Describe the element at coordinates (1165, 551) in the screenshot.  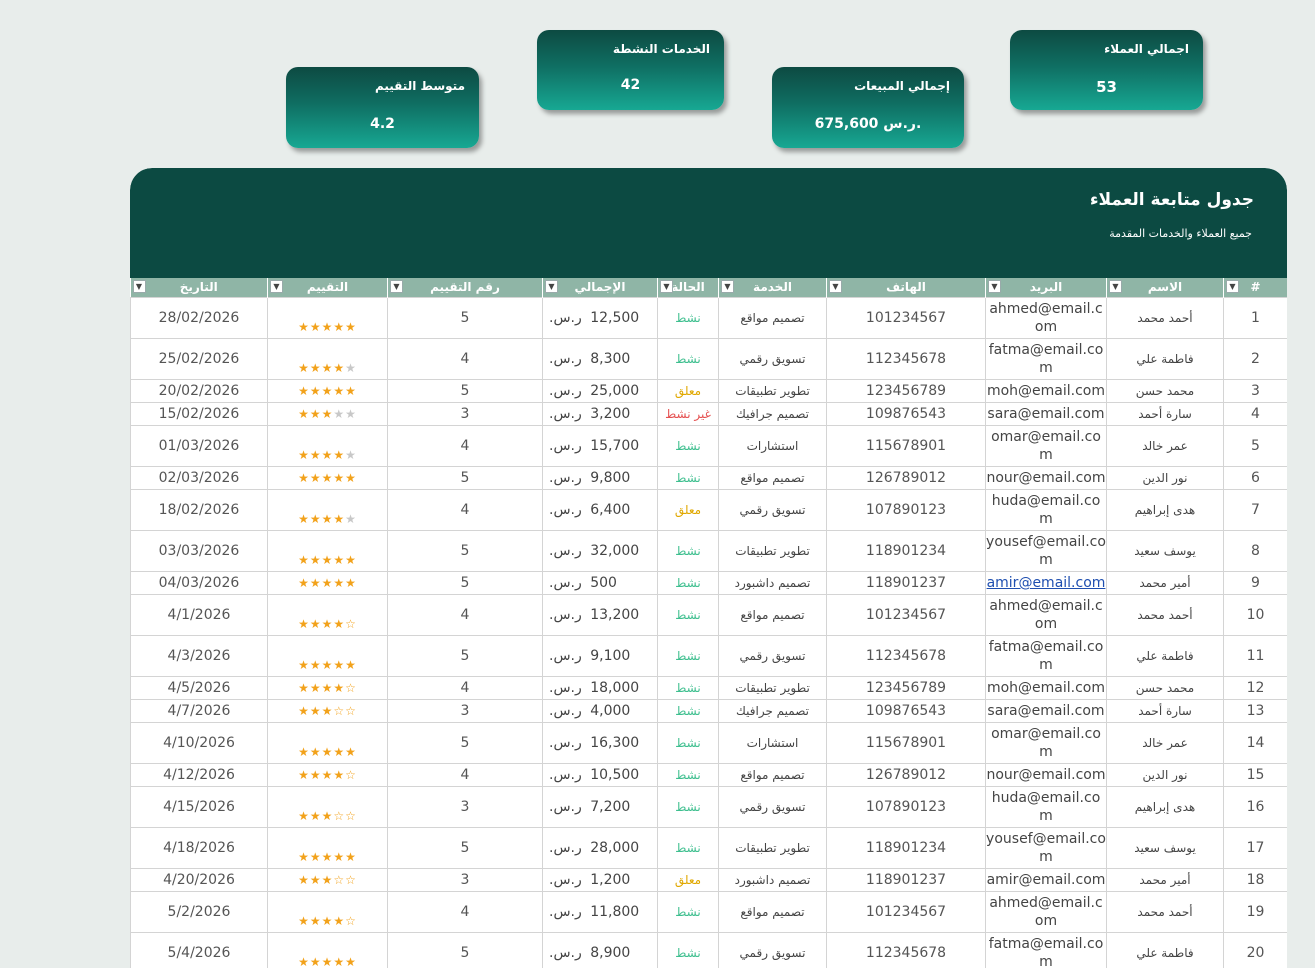
I see `cell-name: يوسف سعيد` at that location.